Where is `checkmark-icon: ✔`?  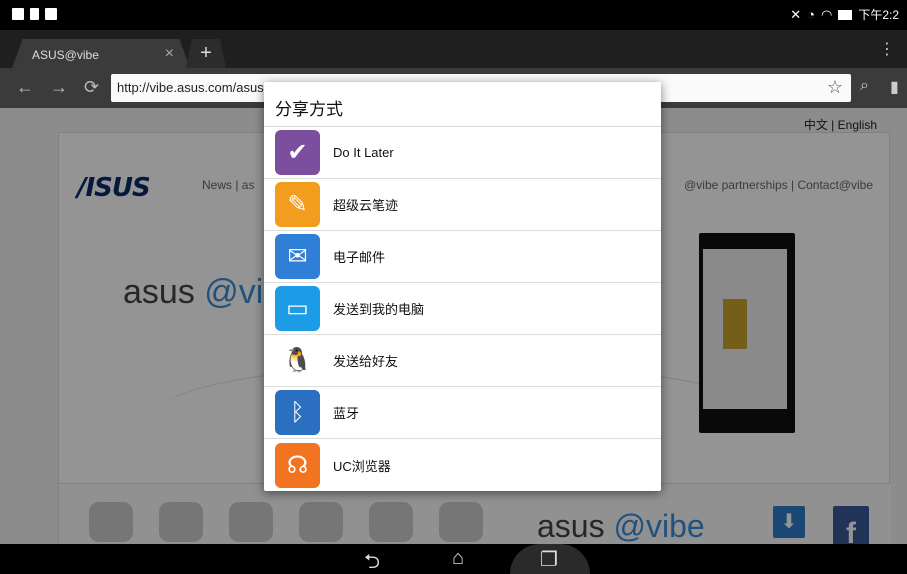 checkmark-icon: ✔ is located at coordinates (297, 152).